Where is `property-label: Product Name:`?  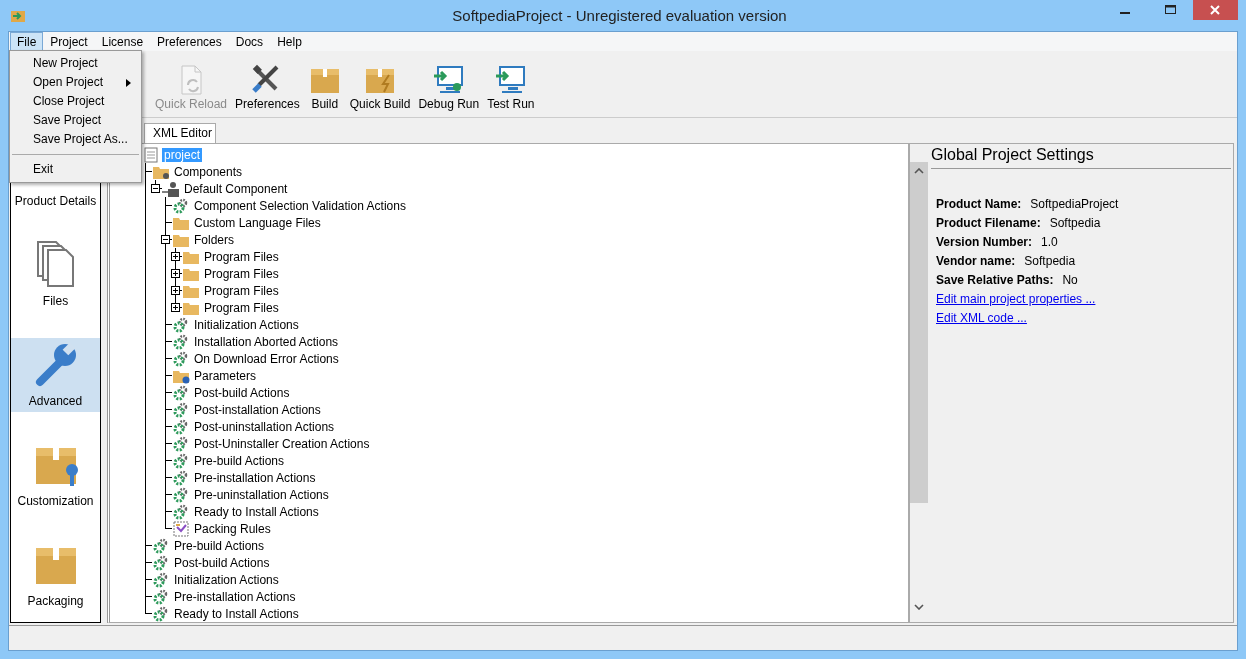 property-label: Product Name: is located at coordinates (979, 204).